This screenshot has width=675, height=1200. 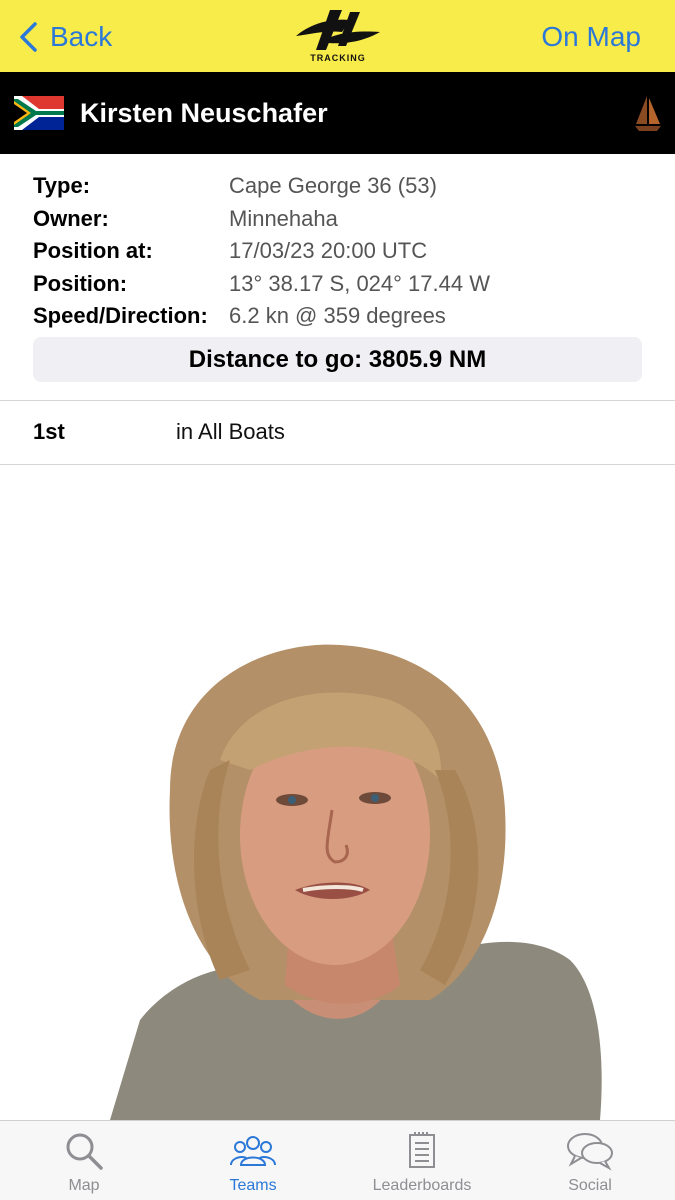 I want to click on position-at-label: Position at:, so click(x=93, y=251).